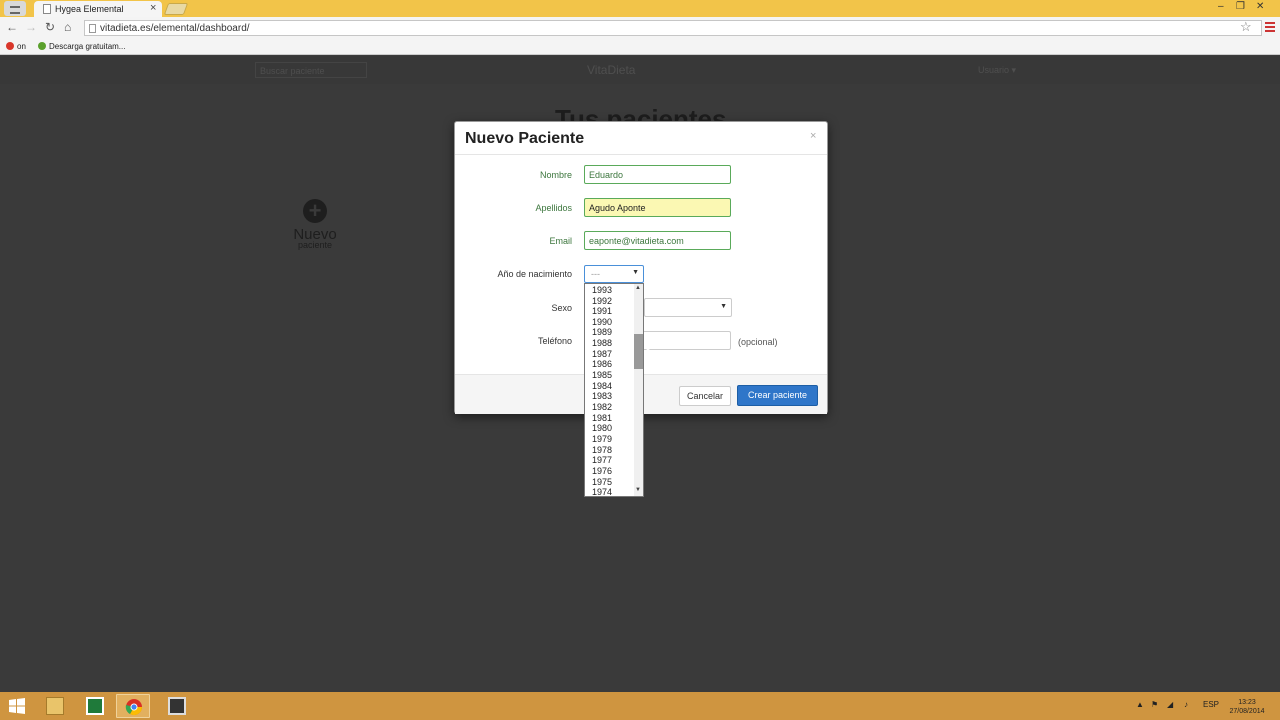 The height and width of the screenshot is (720, 1280). I want to click on year-option: 1982, so click(602, 407).